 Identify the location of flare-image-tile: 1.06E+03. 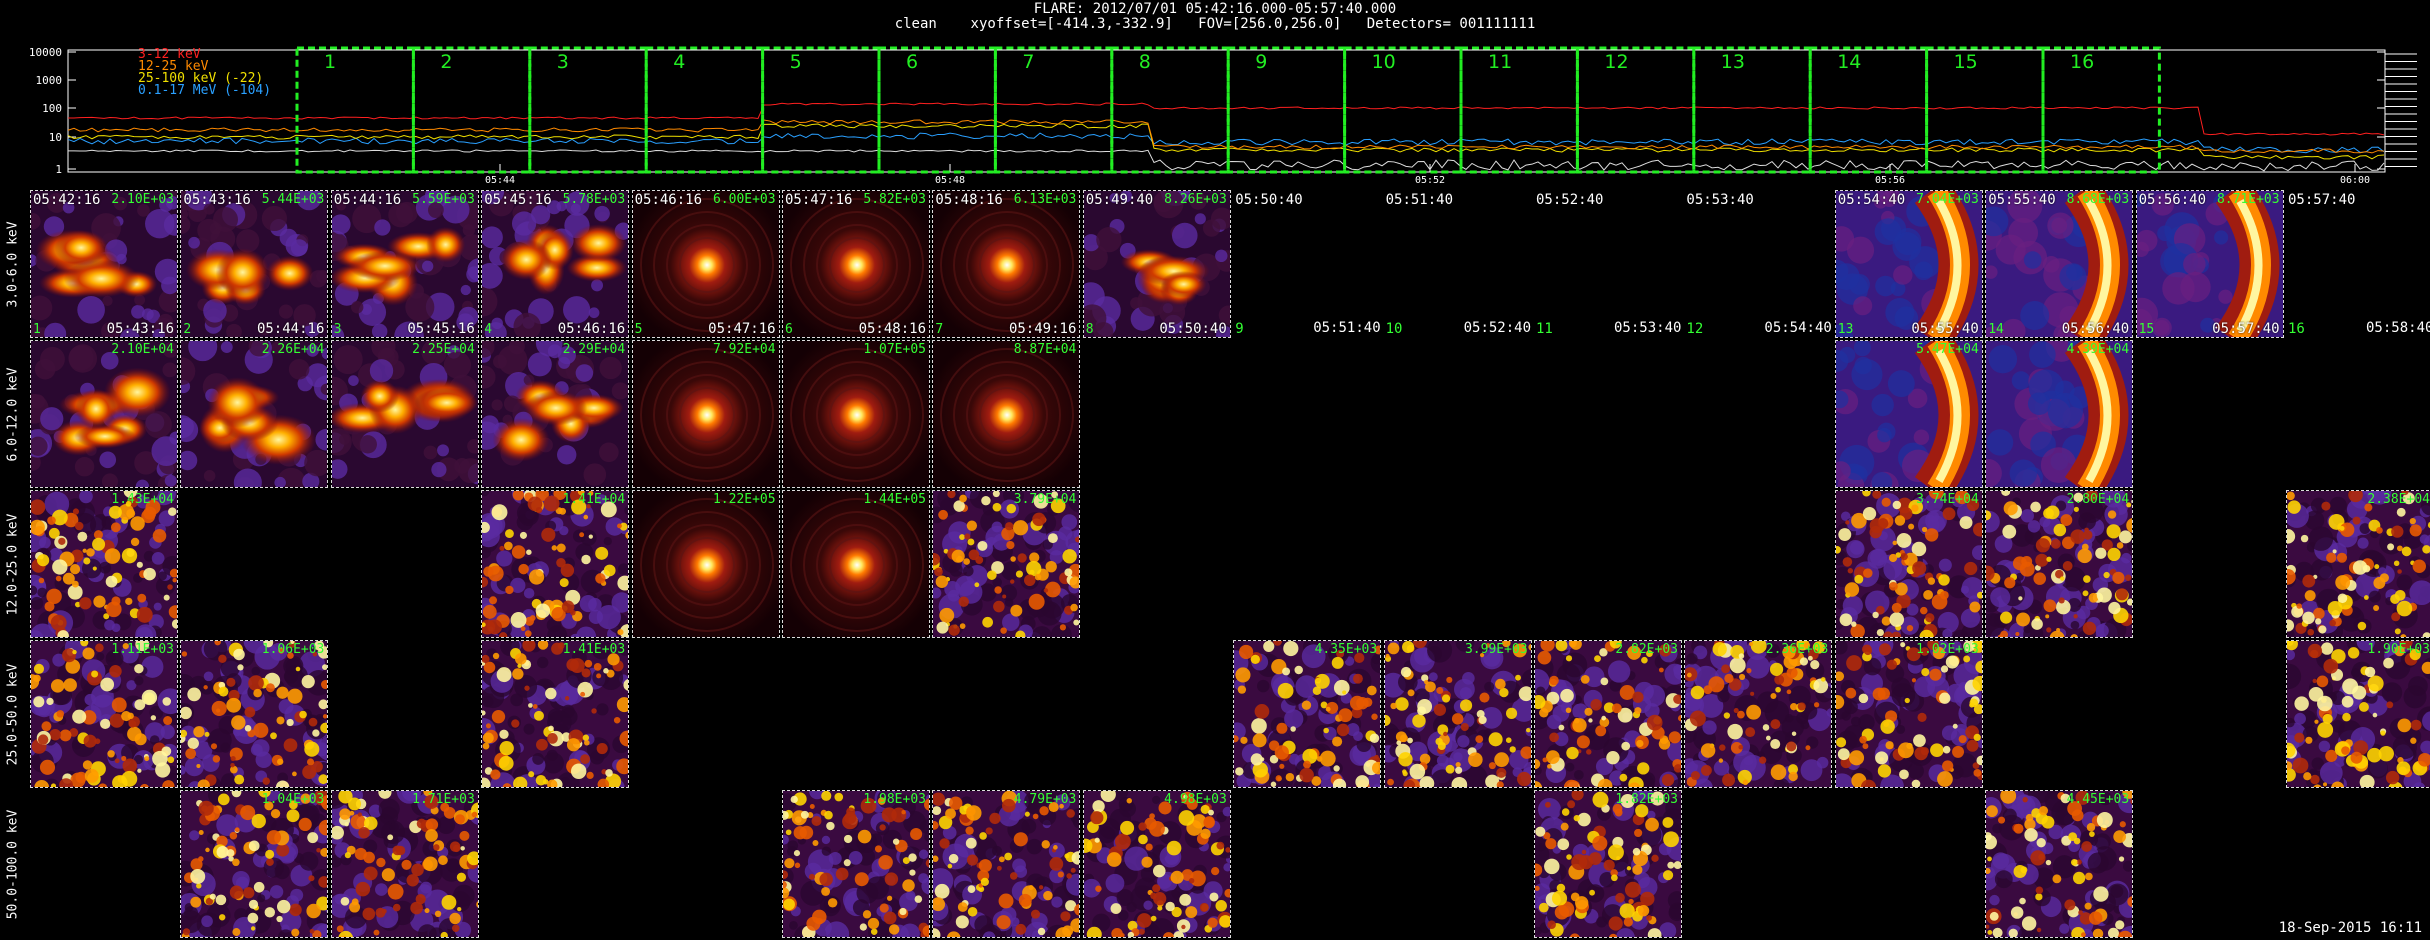
(254, 714).